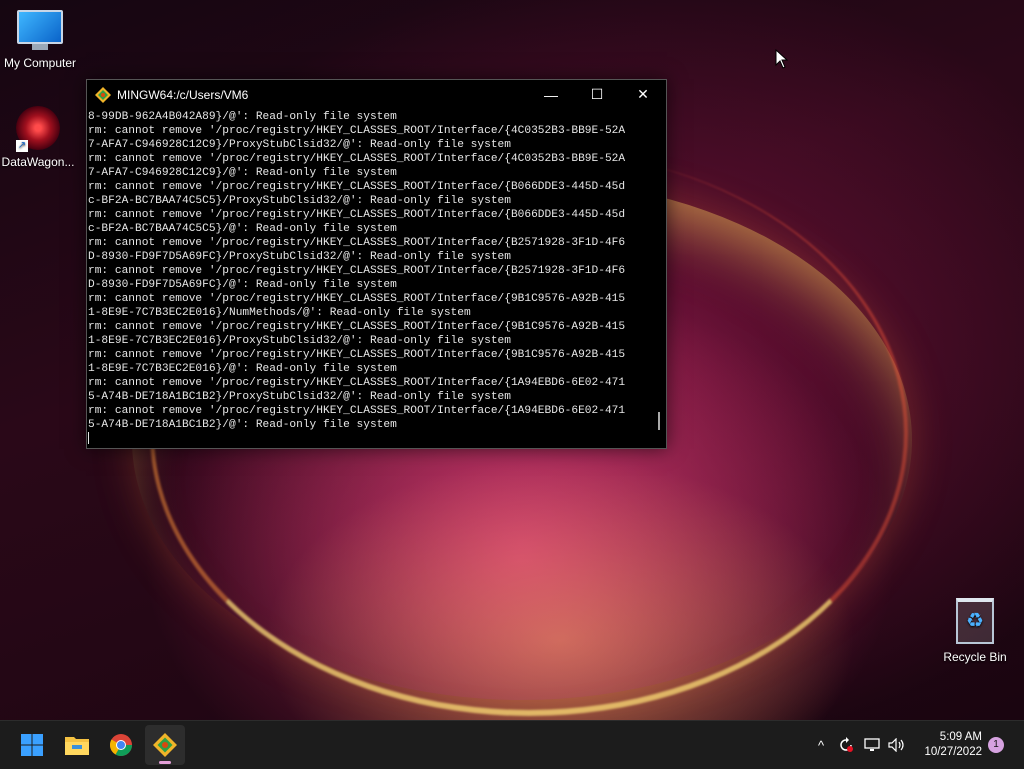  What do you see at coordinates (953, 752) in the screenshot?
I see `clock-date: 10/27/2022` at bounding box center [953, 752].